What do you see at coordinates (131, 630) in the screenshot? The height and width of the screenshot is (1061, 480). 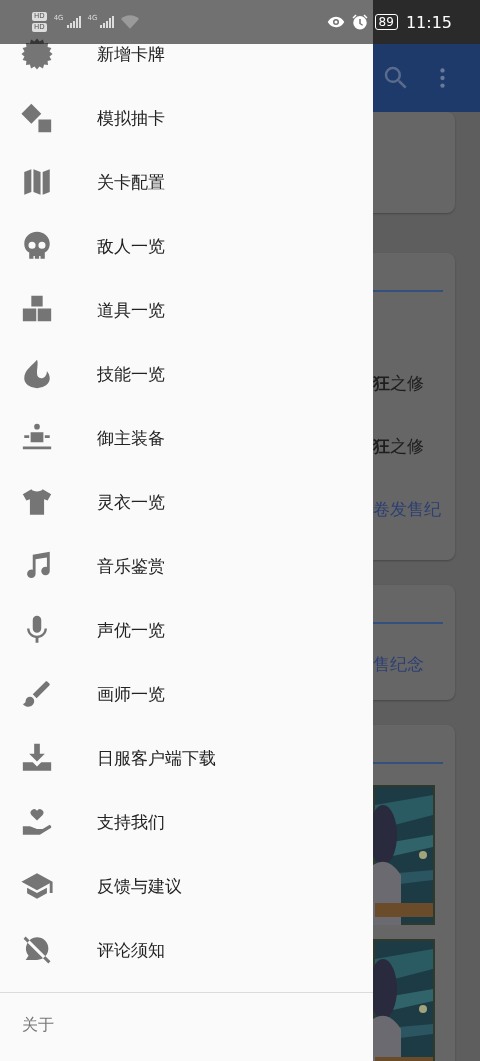 I see `menu-item: 声优一览` at bounding box center [131, 630].